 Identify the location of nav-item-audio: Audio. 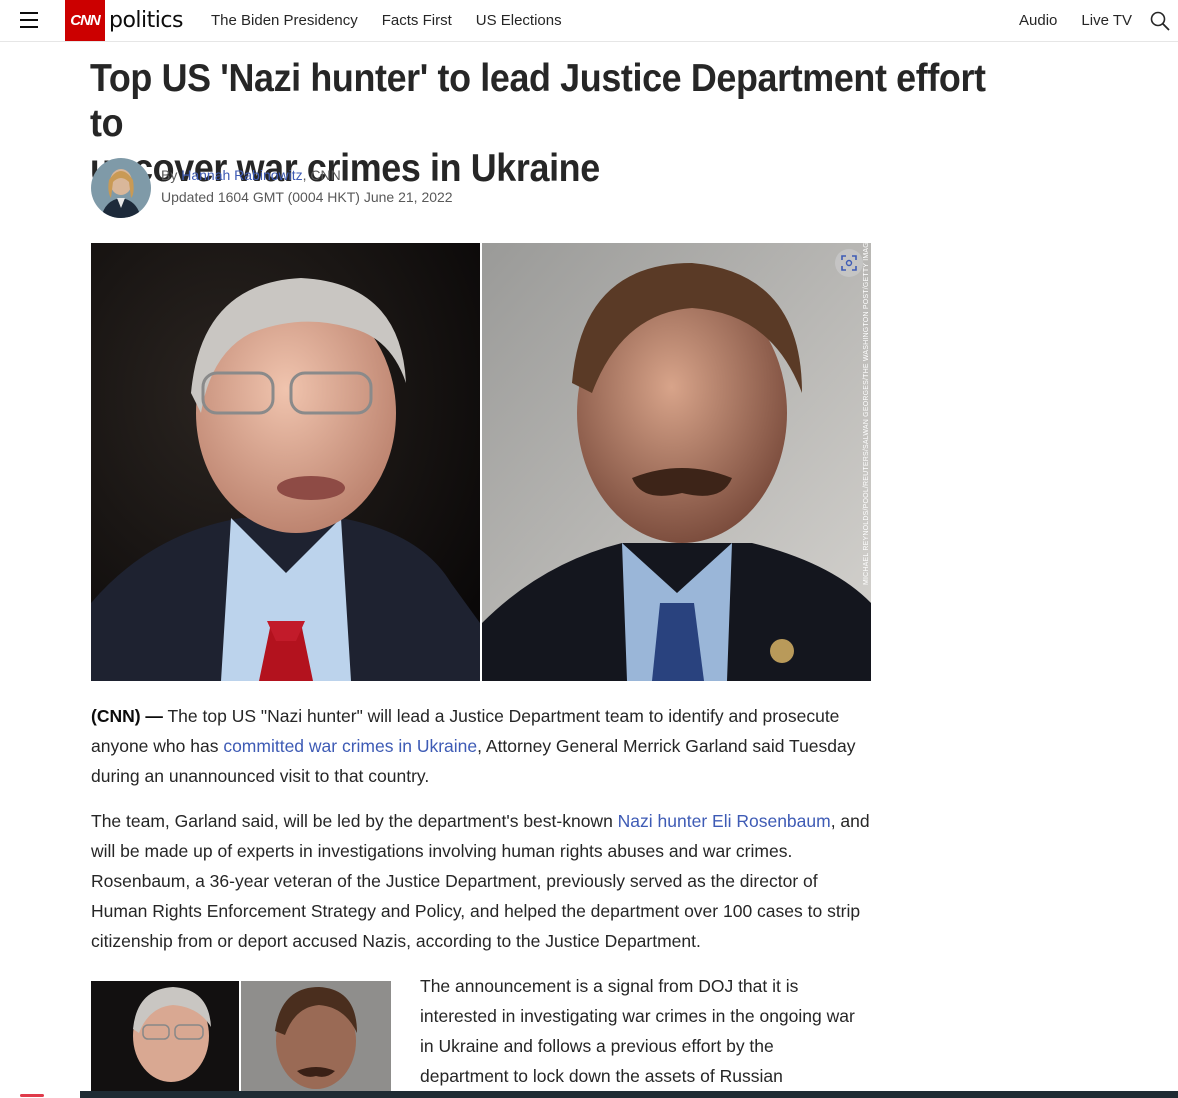
(1038, 20).